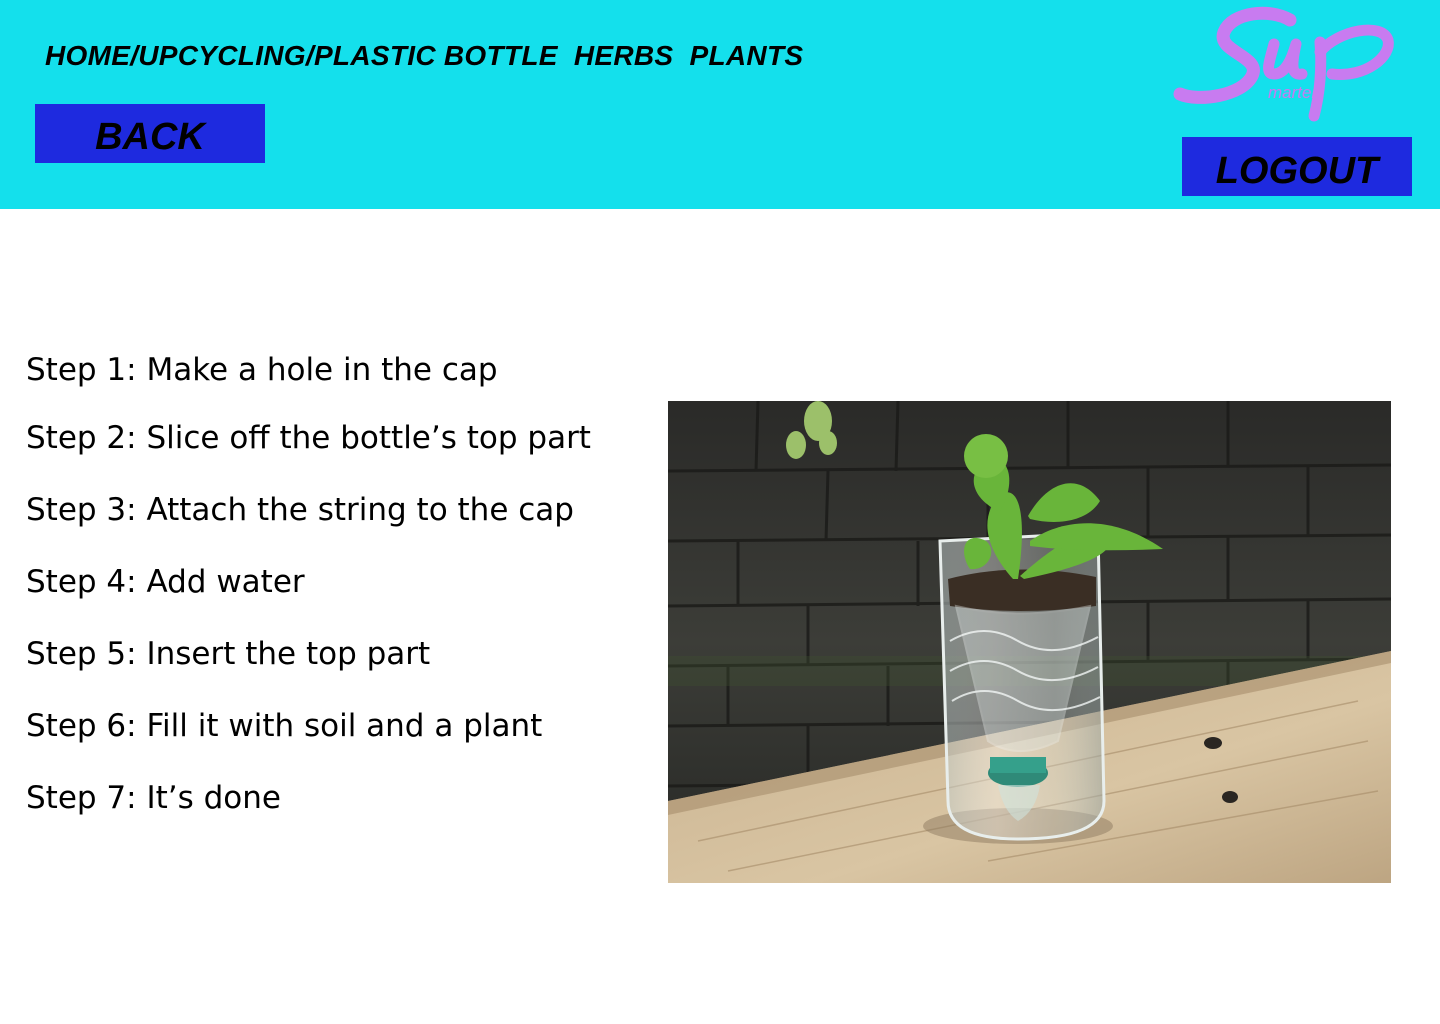 This screenshot has height=1024, width=1440. I want to click on step-item: Step 1: Make a hole in the cap, so click(262, 370).